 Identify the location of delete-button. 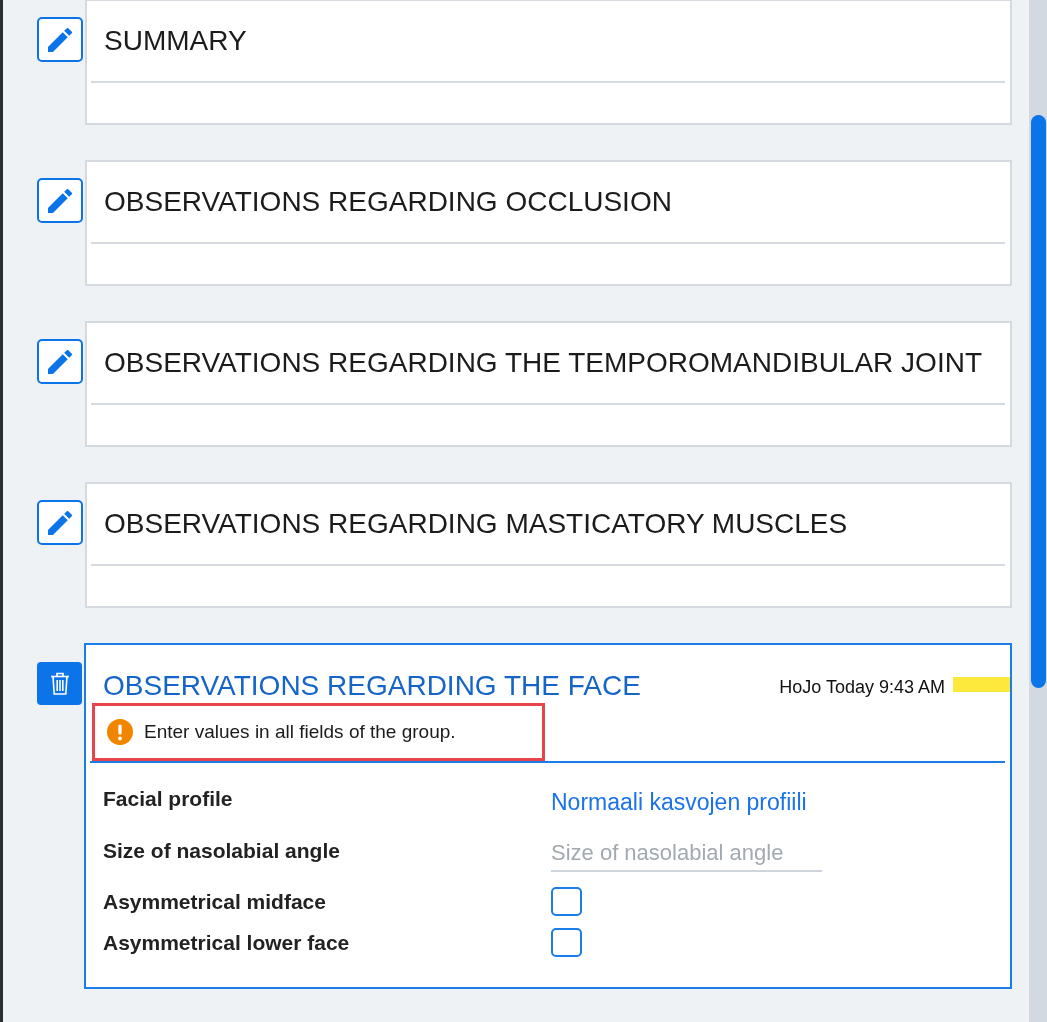
(59, 683).